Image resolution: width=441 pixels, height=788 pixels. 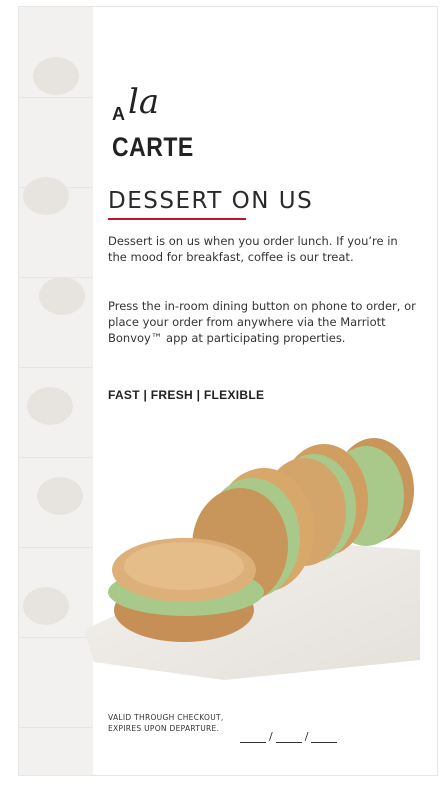 I want to click on expiration-date-blanks: / /, so click(x=289, y=736).